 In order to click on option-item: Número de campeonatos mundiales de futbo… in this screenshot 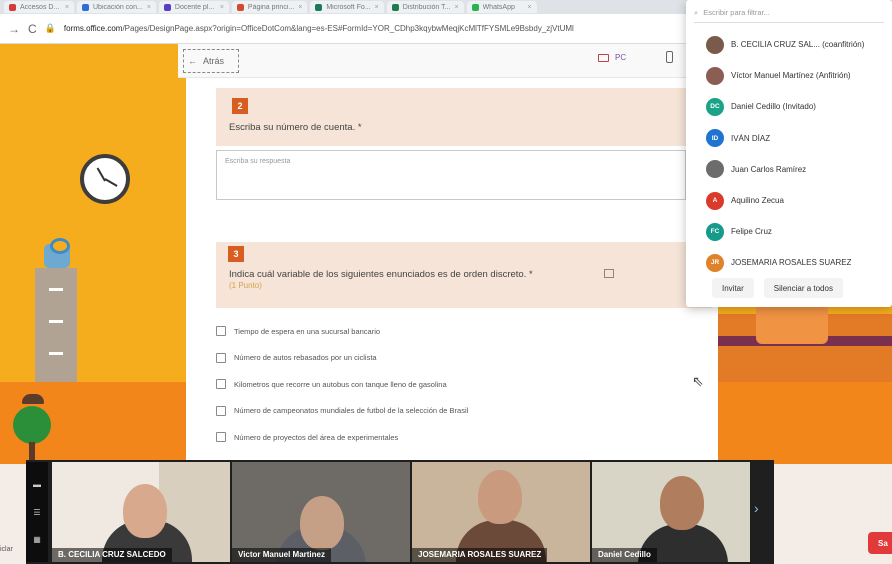, I will do `click(342, 411)`.